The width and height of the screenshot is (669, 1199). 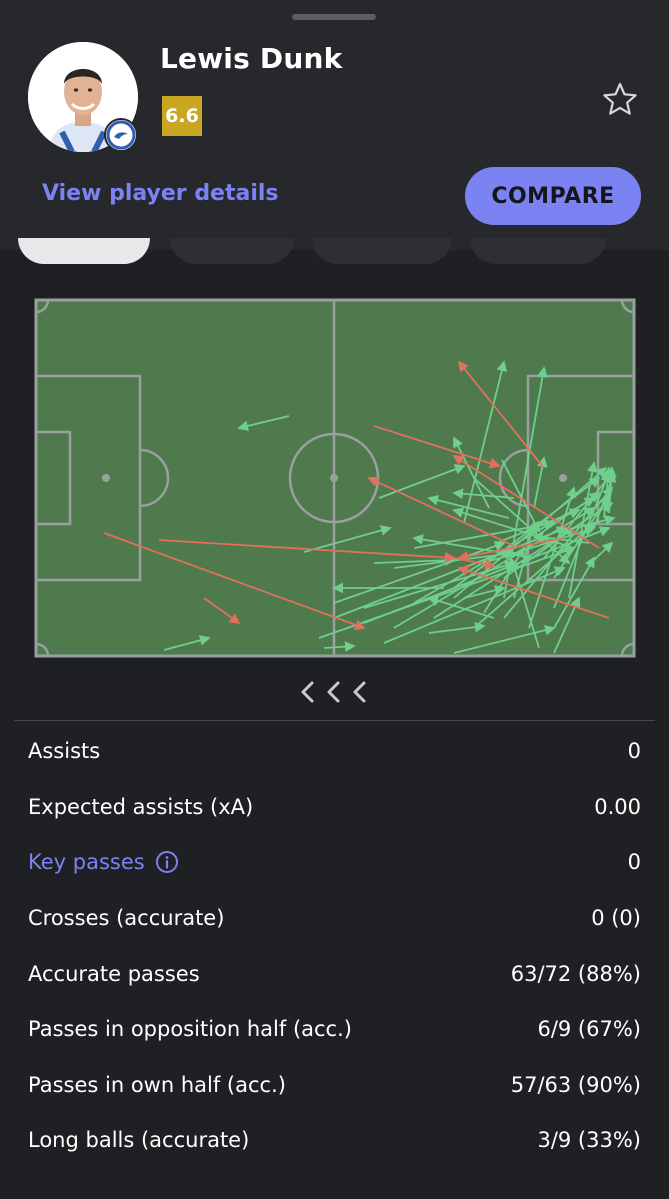 I want to click on chevron-left-icon, so click(x=333, y=692).